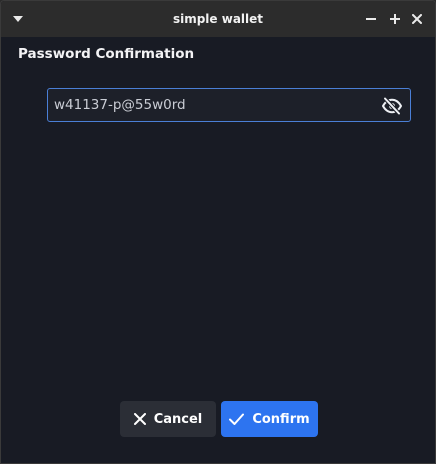 This screenshot has width=436, height=464. What do you see at coordinates (417, 19) in the screenshot?
I see `close-icon` at bounding box center [417, 19].